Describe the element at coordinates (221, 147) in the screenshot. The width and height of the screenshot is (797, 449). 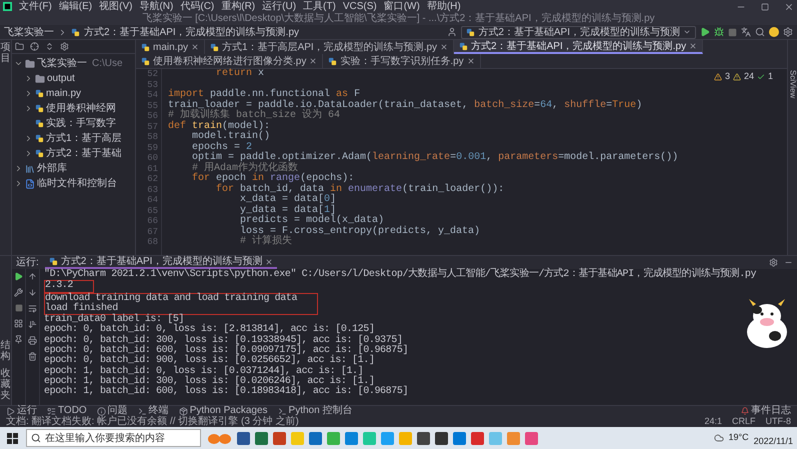
I see `code-line: epochs = 2` at that location.